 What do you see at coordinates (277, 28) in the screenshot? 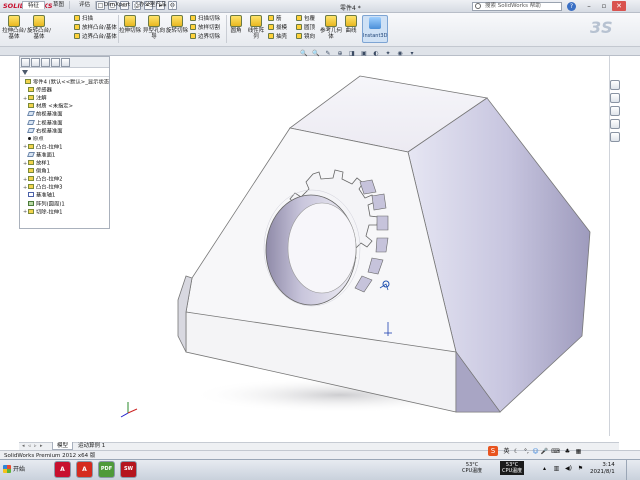
I see `draft-button: 拔模` at bounding box center [277, 28].